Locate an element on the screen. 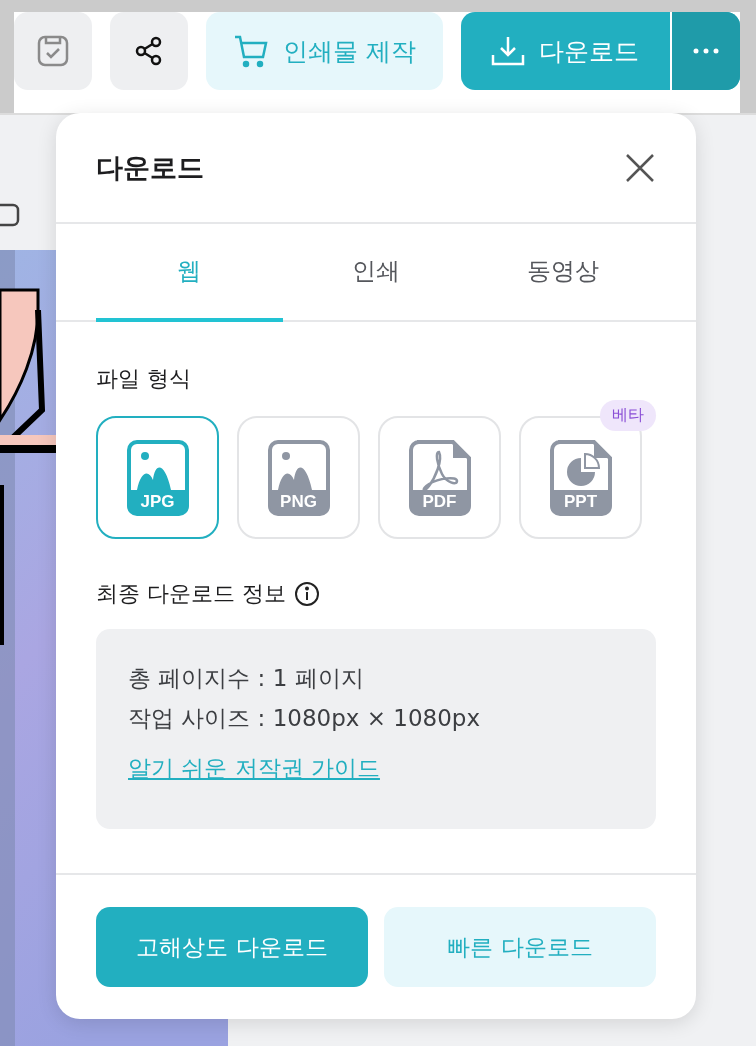  more-icon is located at coordinates (706, 51).